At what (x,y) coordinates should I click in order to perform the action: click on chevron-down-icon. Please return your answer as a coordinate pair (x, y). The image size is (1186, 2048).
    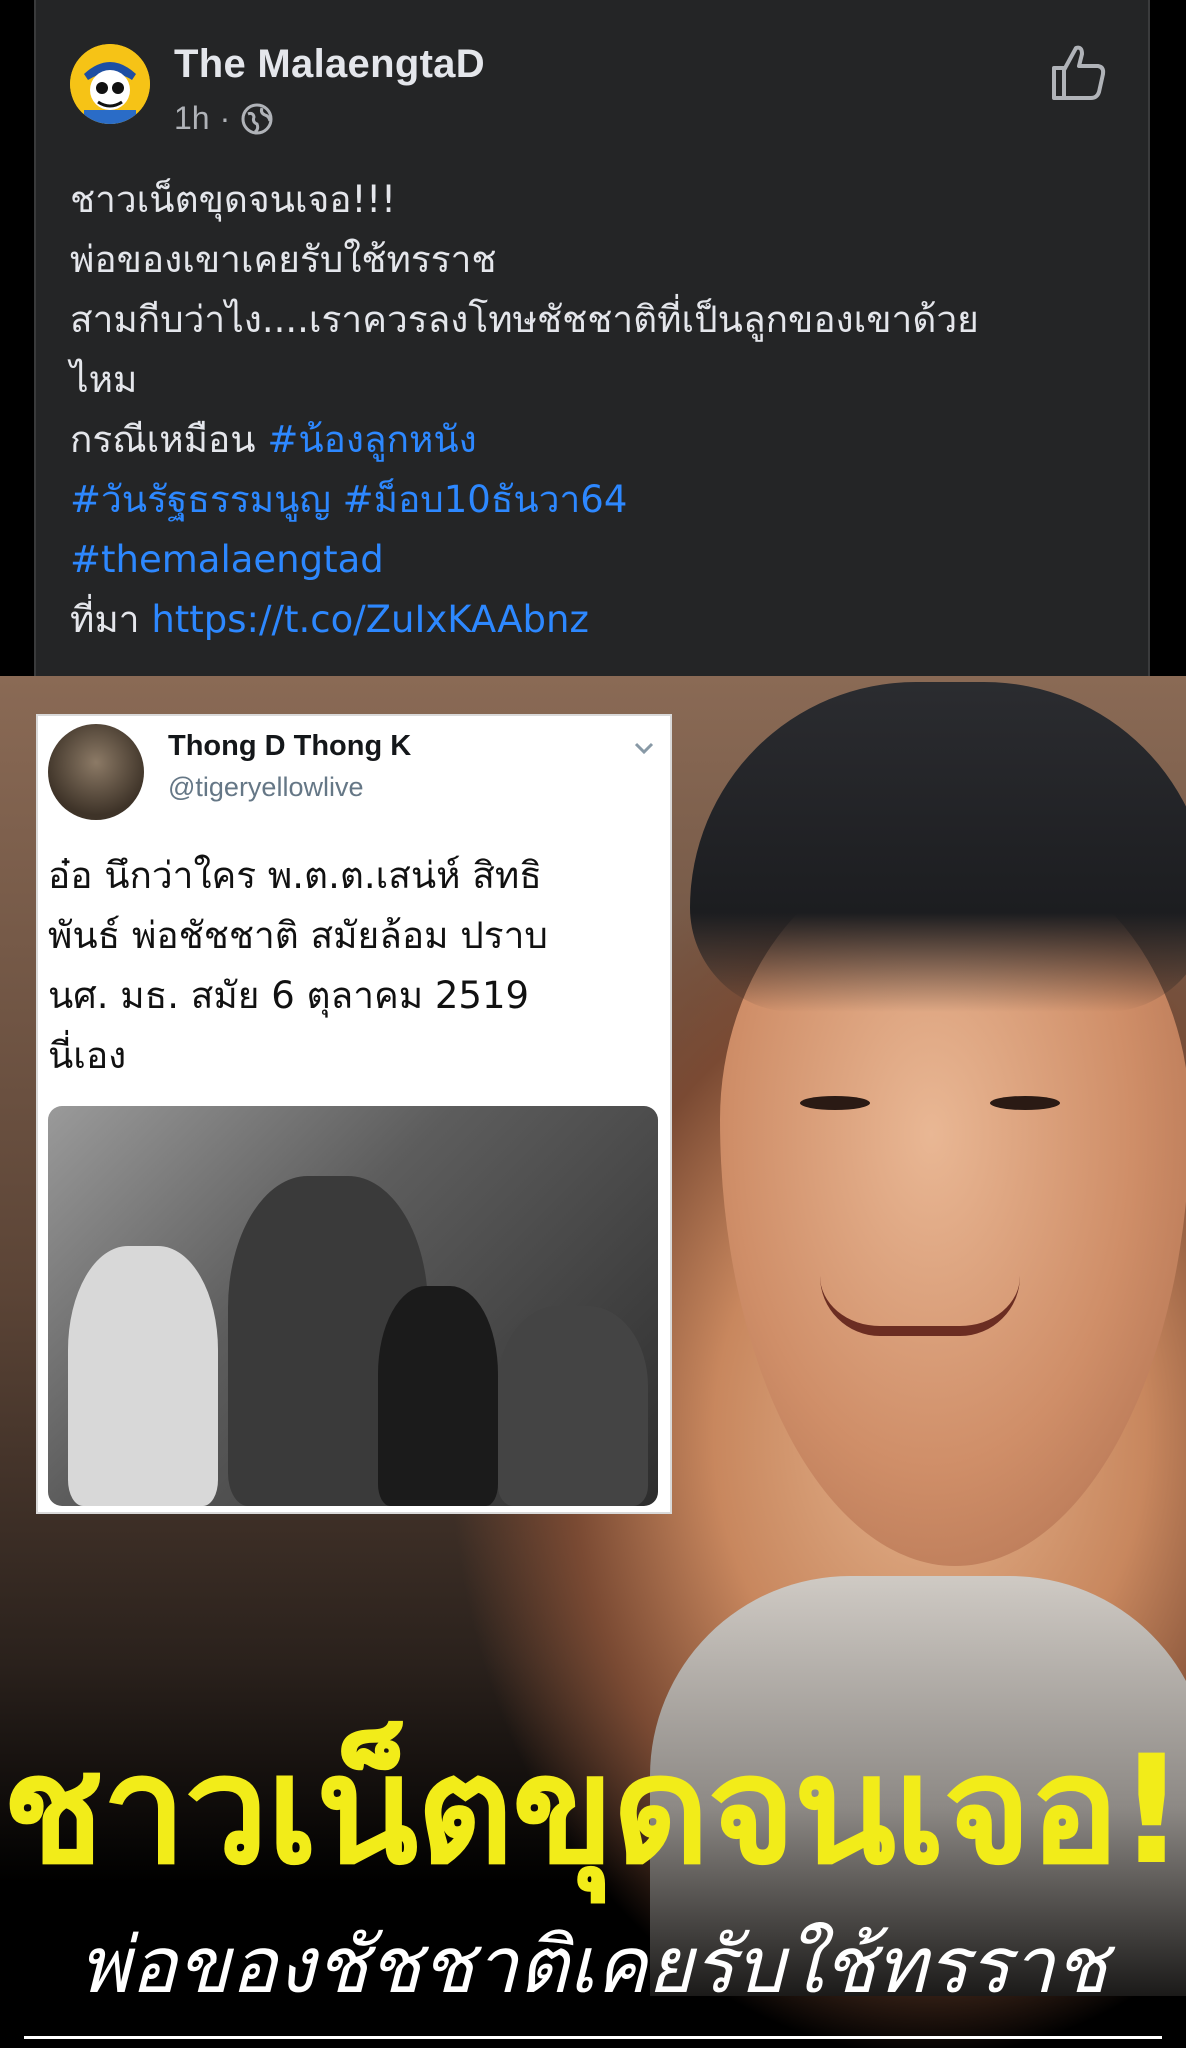
    Looking at the image, I should click on (644, 748).